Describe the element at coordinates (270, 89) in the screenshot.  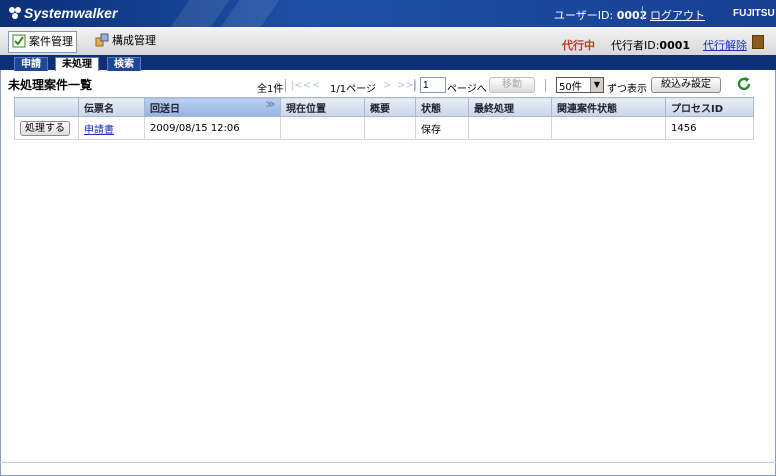
I see `total-count: 全1件` at that location.